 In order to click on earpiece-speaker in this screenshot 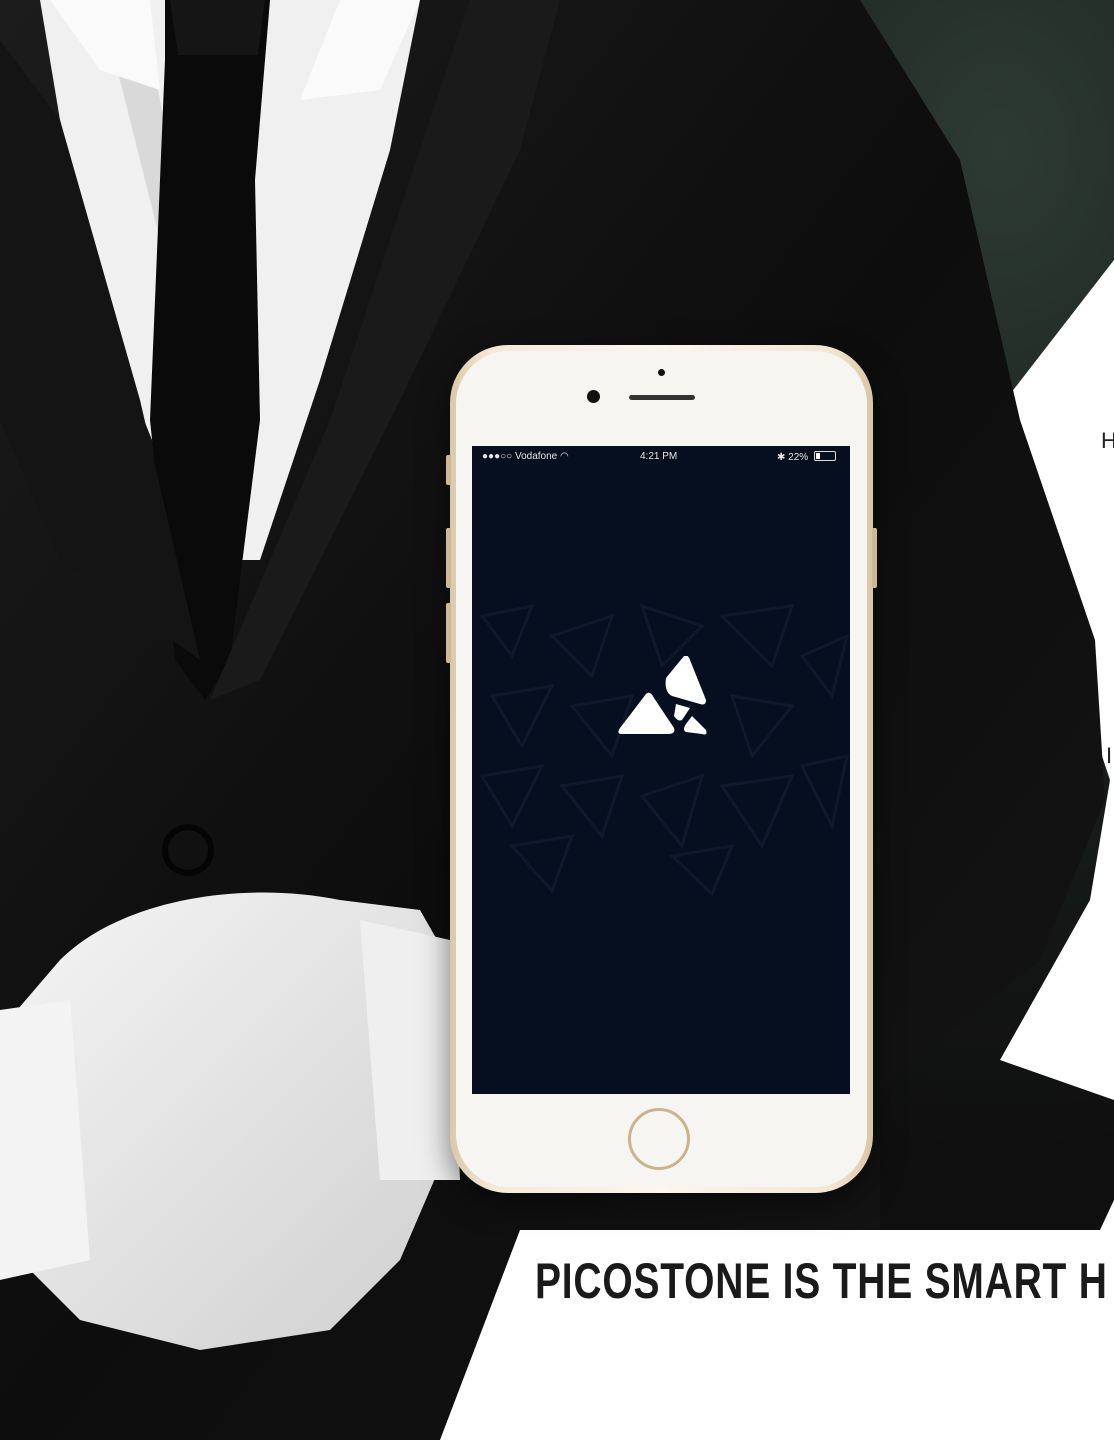, I will do `click(662, 397)`.